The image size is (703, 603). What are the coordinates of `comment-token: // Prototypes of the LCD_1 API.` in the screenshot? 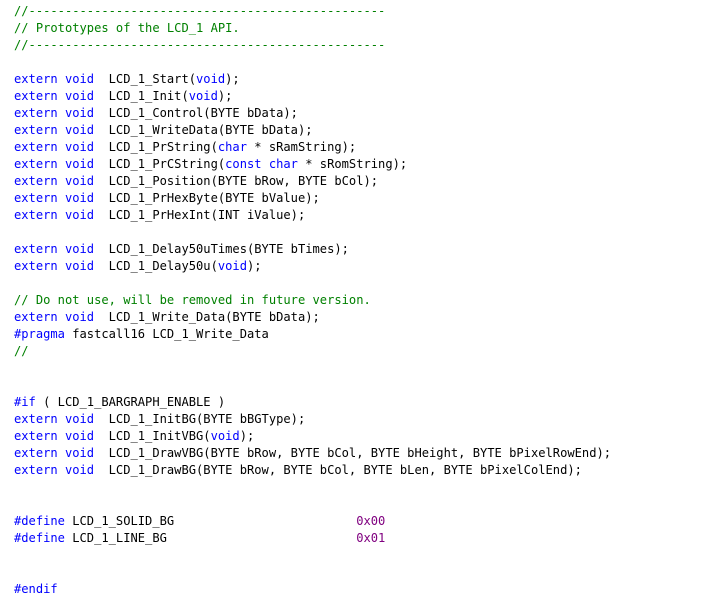 It's located at (127, 28).